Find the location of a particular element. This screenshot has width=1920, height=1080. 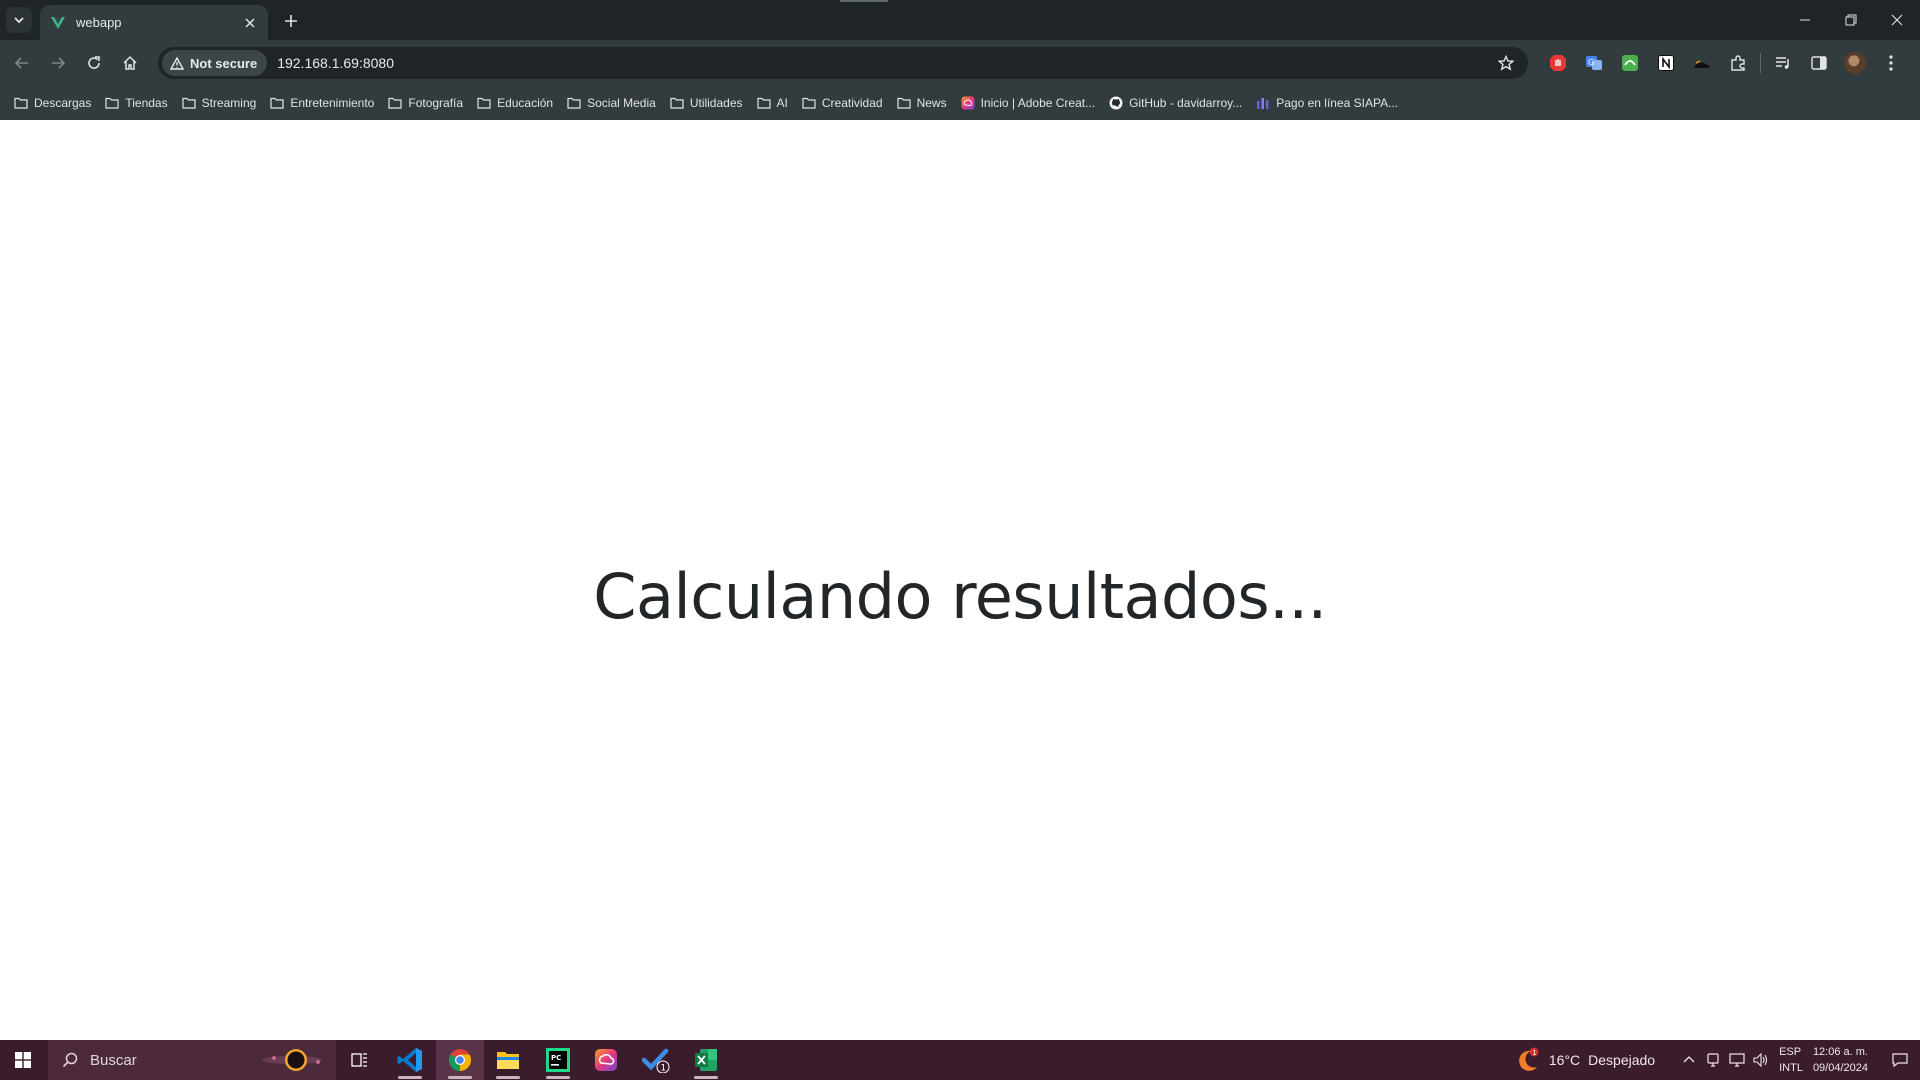

bookmark-star-button is located at coordinates (1506, 63).